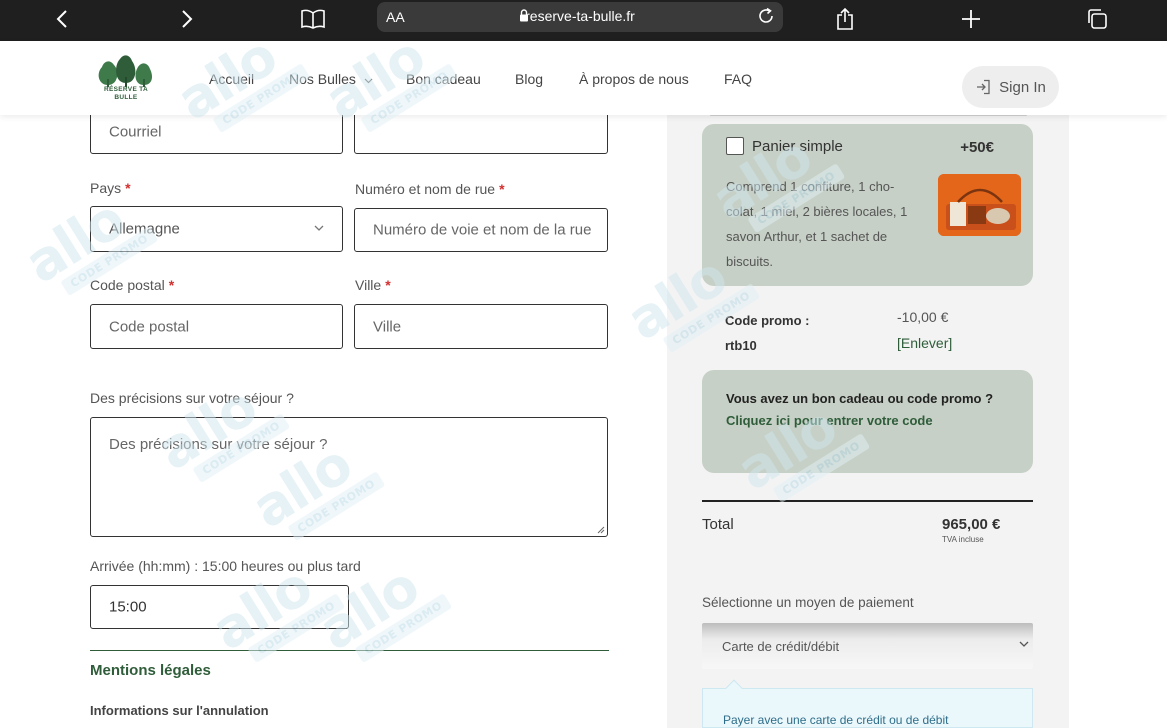  What do you see at coordinates (218, 444) in the screenshot?
I see `notes-placeholder: Des précisions sur votre séjour ?` at bounding box center [218, 444].